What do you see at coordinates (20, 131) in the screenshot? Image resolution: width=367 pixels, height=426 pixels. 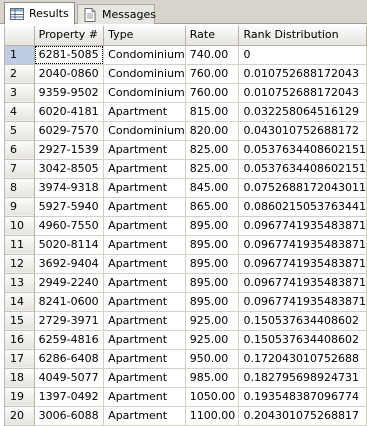 I see `row-number-header: 5` at bounding box center [20, 131].